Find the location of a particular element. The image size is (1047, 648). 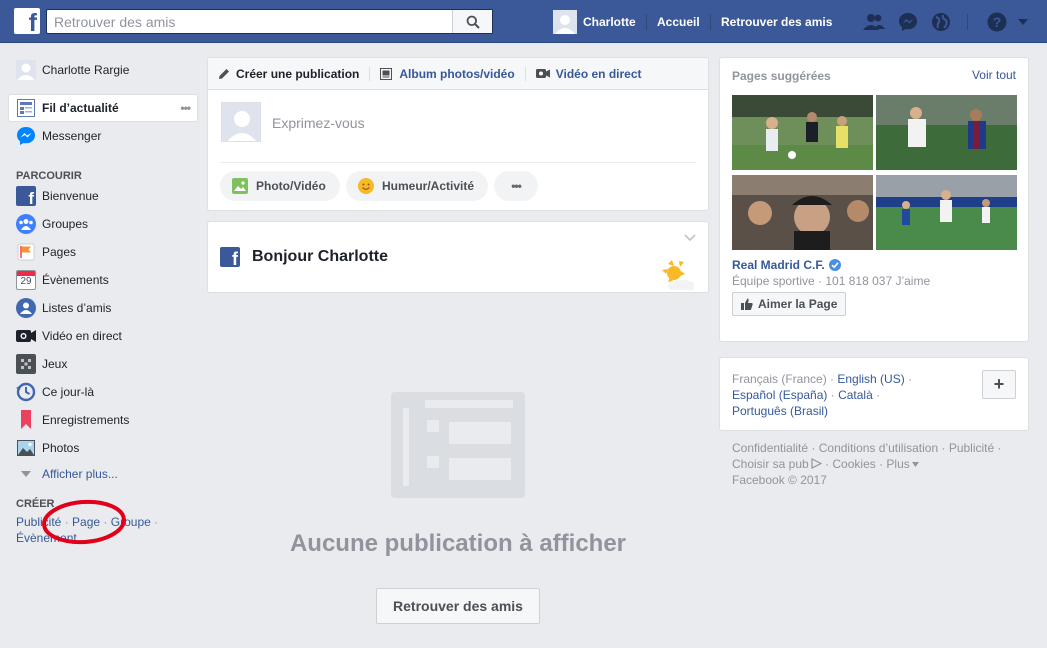

sidebar-item-label: Vidéo en direct is located at coordinates (82, 336).